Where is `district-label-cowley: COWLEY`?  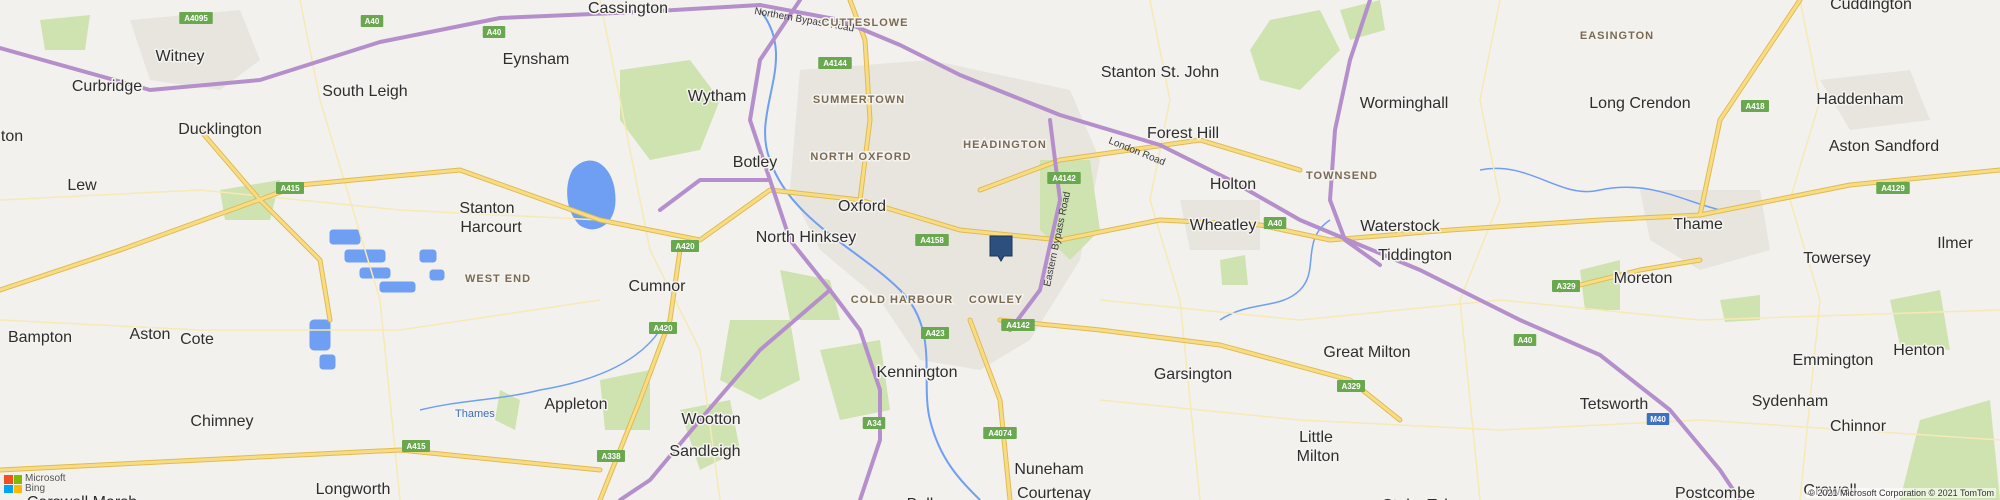
district-label-cowley: COWLEY is located at coordinates (996, 300).